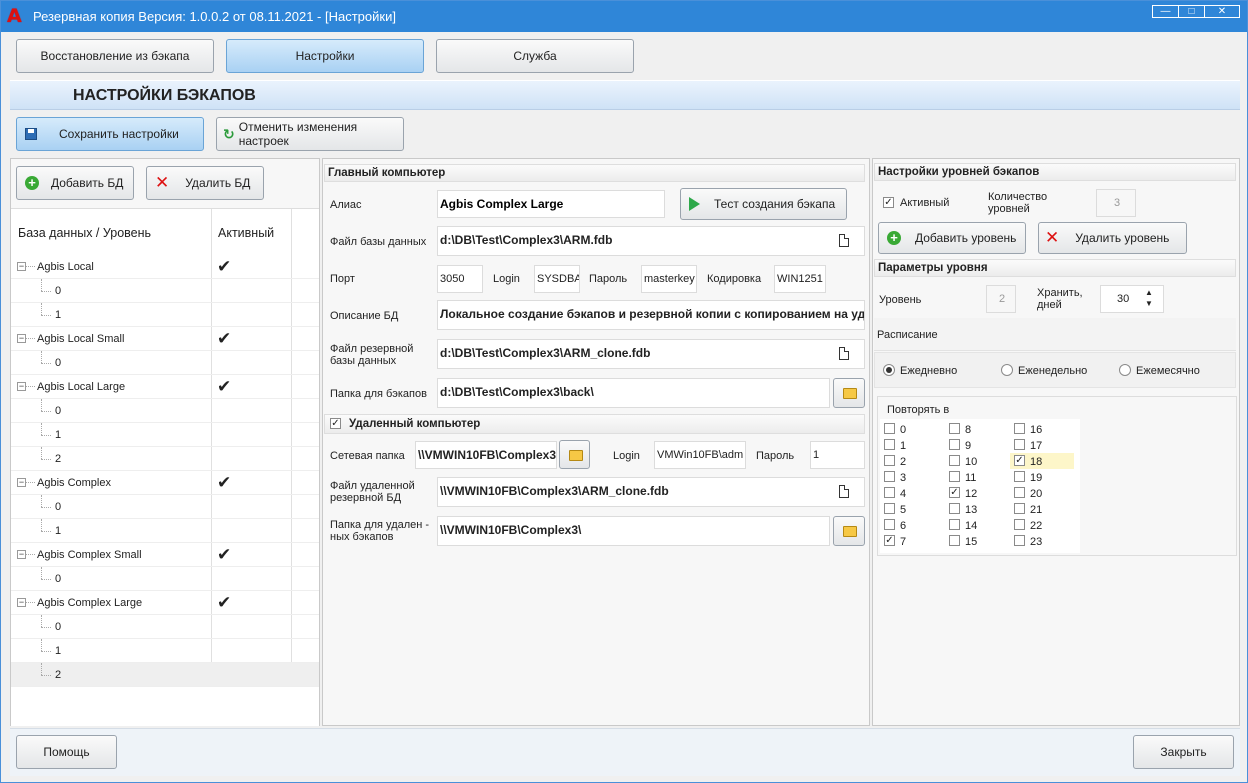 The height and width of the screenshot is (783, 1248). I want to click on schedule-weekly-radio, so click(1007, 370).